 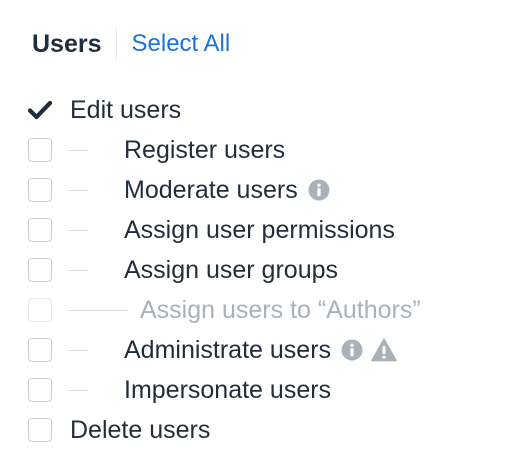 I want to click on permission-row: Assign user groups, so click(x=224, y=270).